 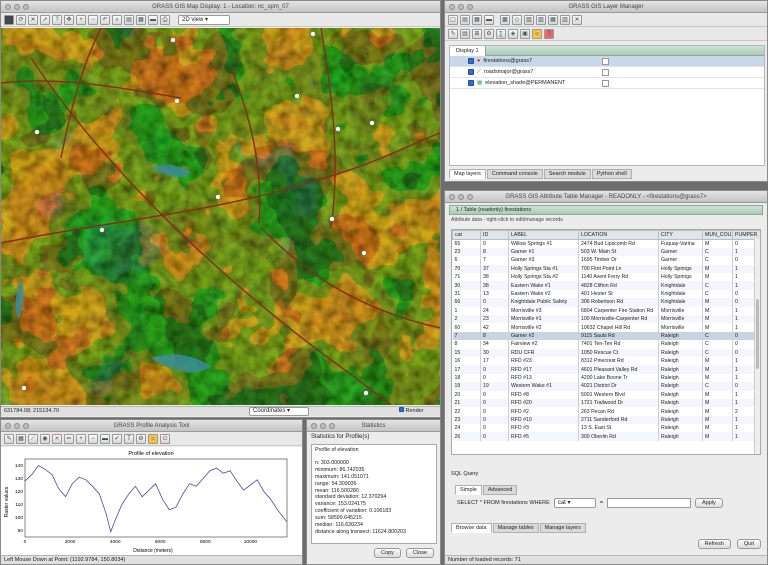 I want to click on table-row: 15 30 RDU CFR 1050 Rescue Ct Raleigh C 0, so click(x=606, y=352).